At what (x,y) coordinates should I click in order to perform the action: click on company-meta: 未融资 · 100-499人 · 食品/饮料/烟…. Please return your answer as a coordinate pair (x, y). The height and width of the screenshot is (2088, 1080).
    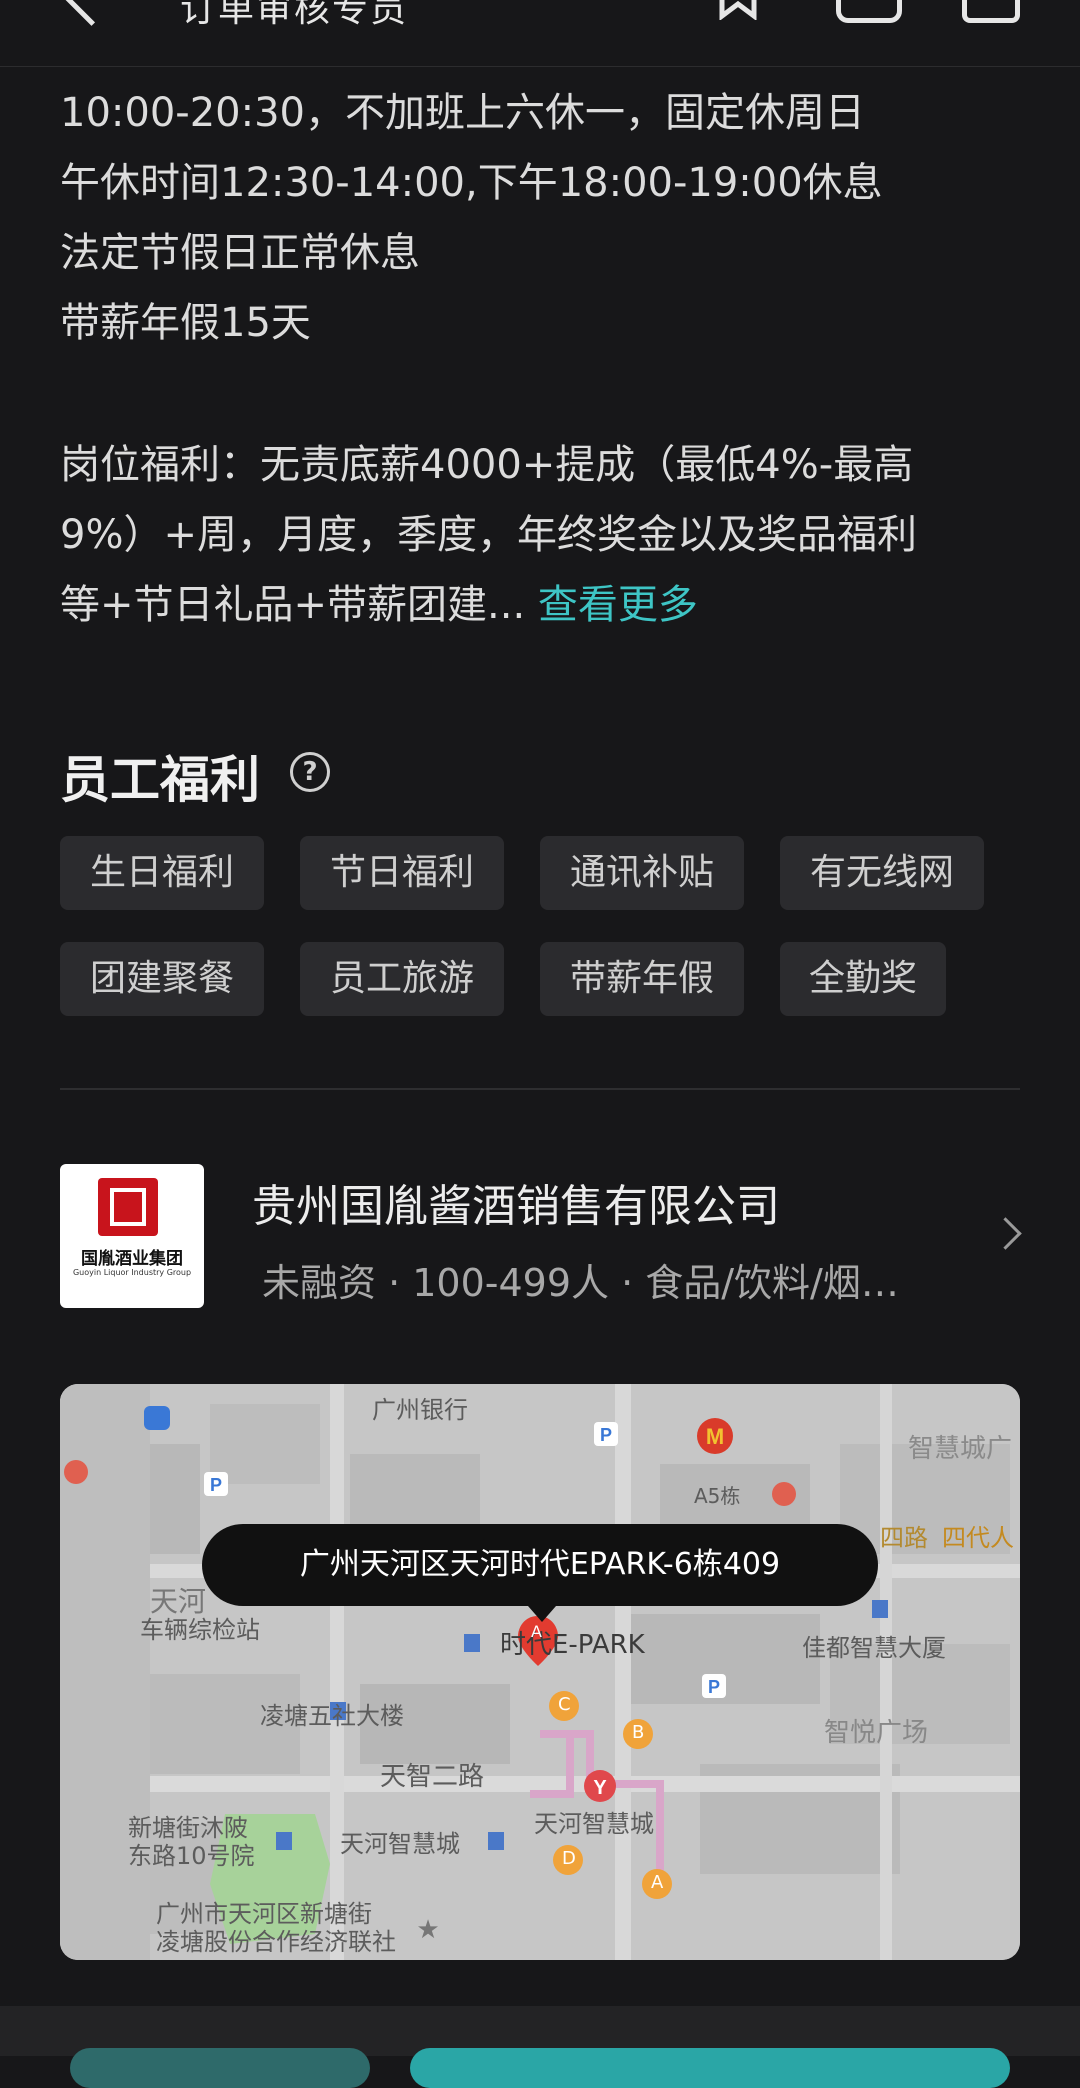
    Looking at the image, I should click on (580, 1283).